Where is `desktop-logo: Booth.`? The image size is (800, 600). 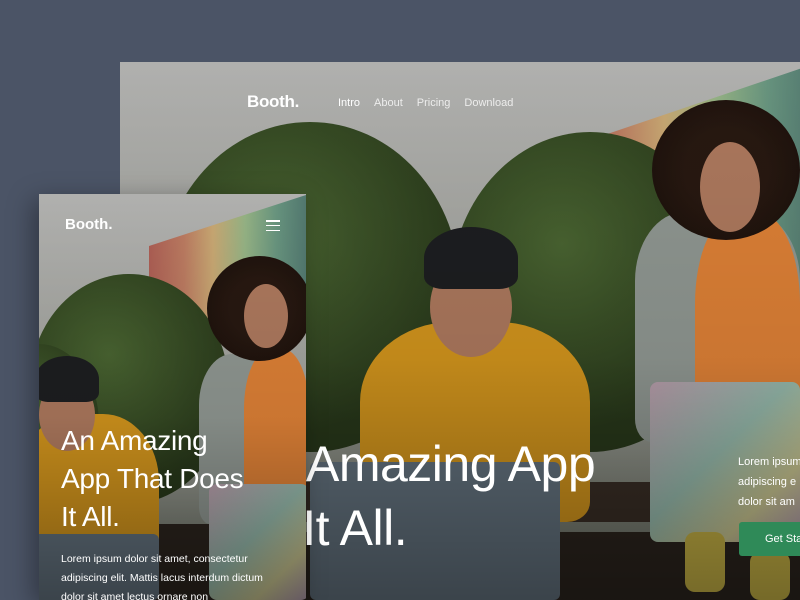
desktop-logo: Booth. is located at coordinates (273, 102).